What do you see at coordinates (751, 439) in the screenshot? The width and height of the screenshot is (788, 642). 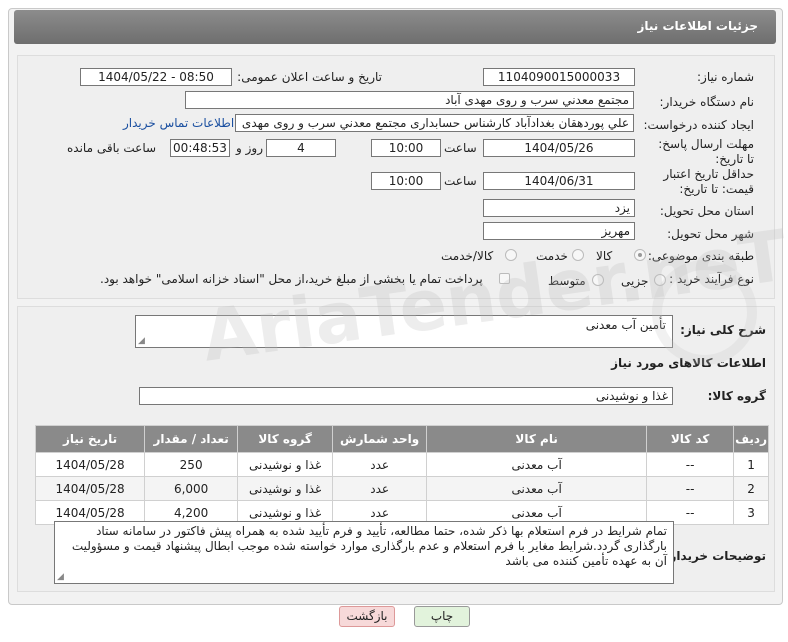 I see `col-row-number: ردیف` at bounding box center [751, 439].